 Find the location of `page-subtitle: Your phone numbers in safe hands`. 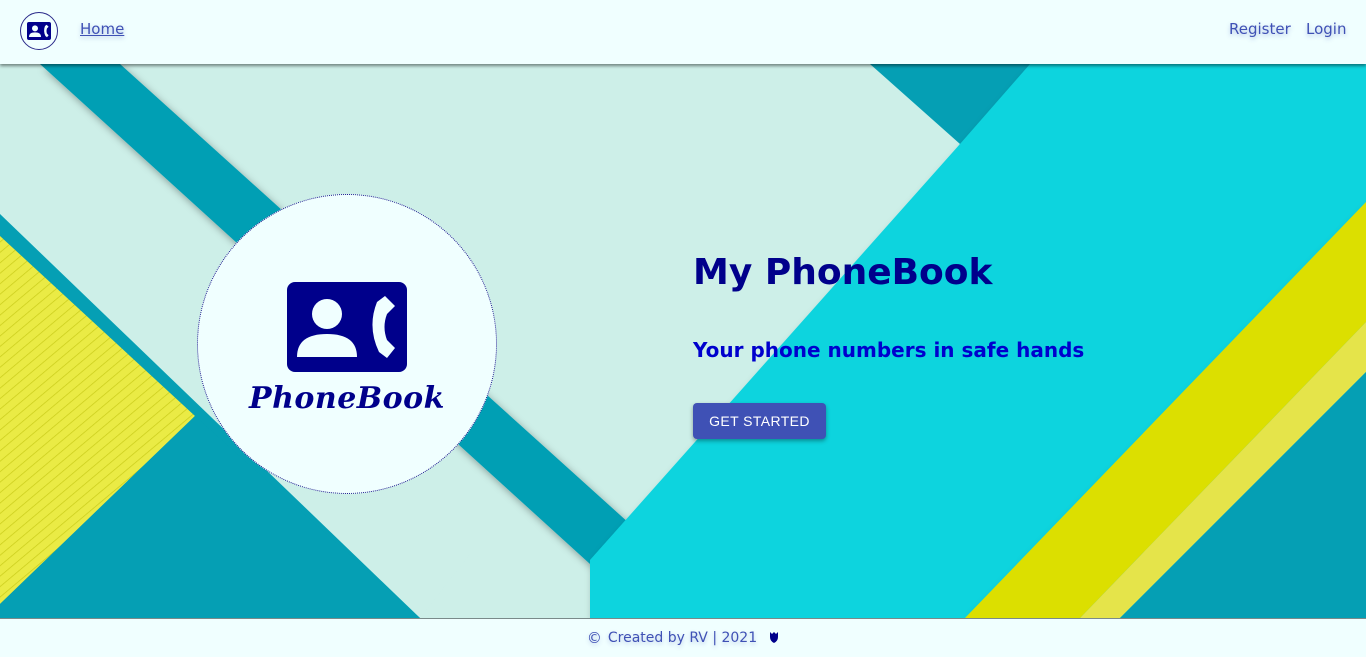

page-subtitle: Your phone numbers in safe hands is located at coordinates (889, 350).